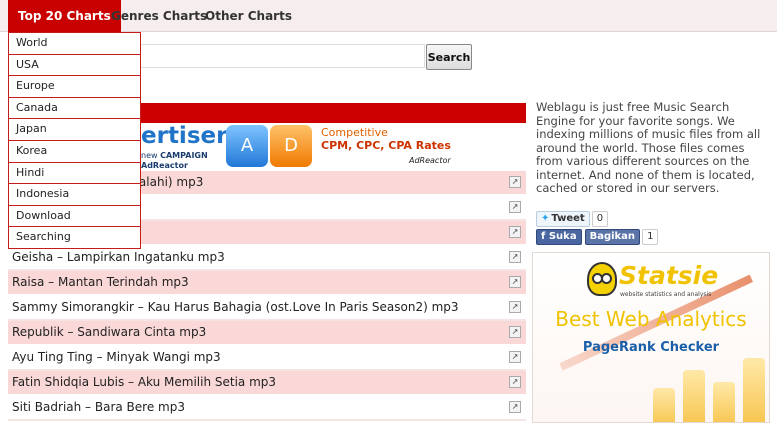  What do you see at coordinates (74, 86) in the screenshot?
I see `dropdown-item-europe: Europe` at bounding box center [74, 86].